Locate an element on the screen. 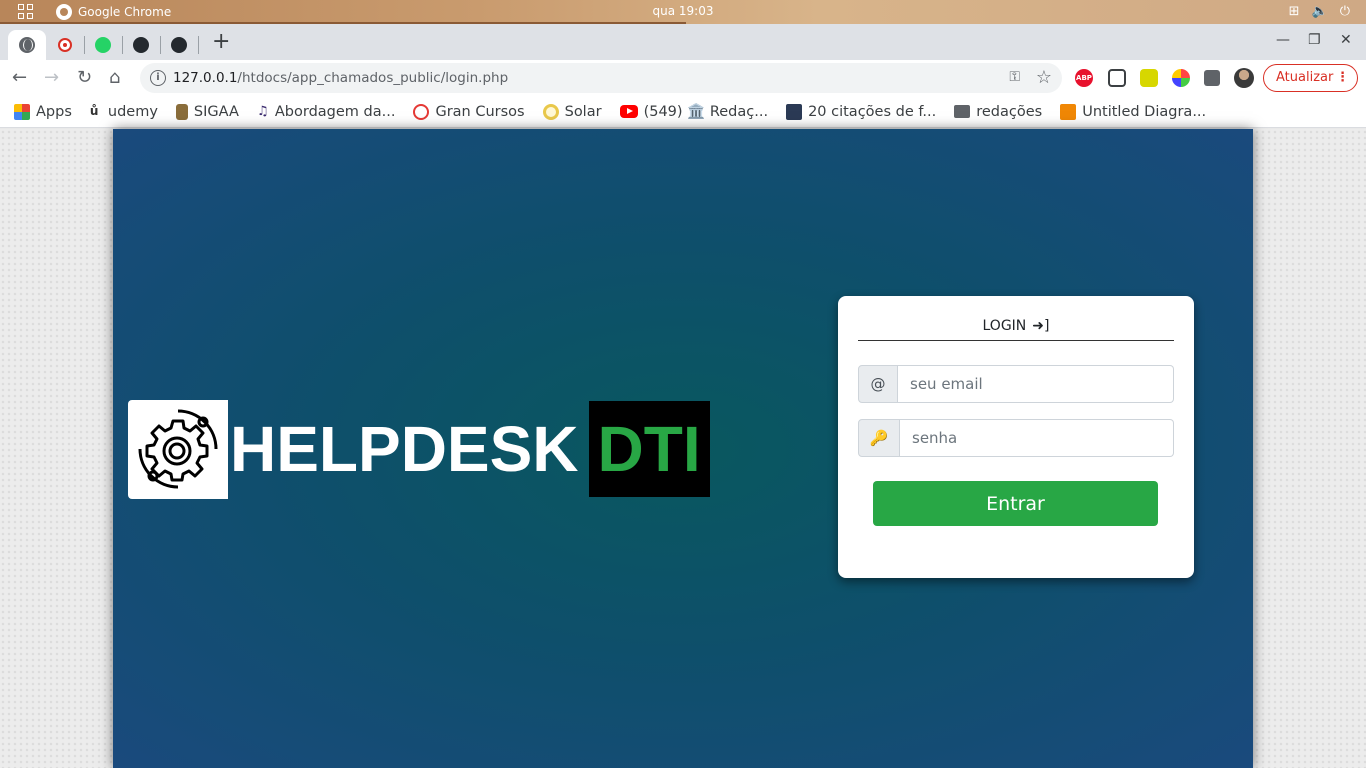  solar-icon is located at coordinates (550, 111).